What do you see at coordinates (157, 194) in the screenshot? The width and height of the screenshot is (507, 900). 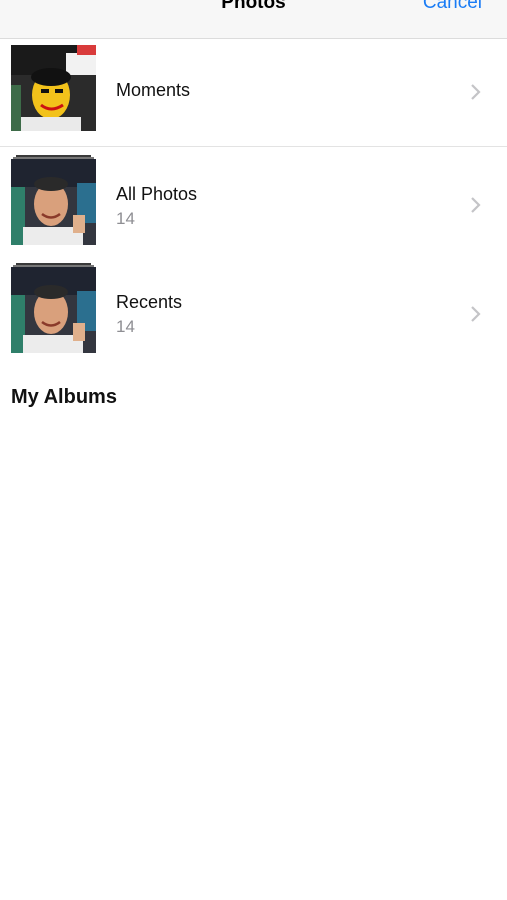 I see `album-label: All Photos` at bounding box center [157, 194].